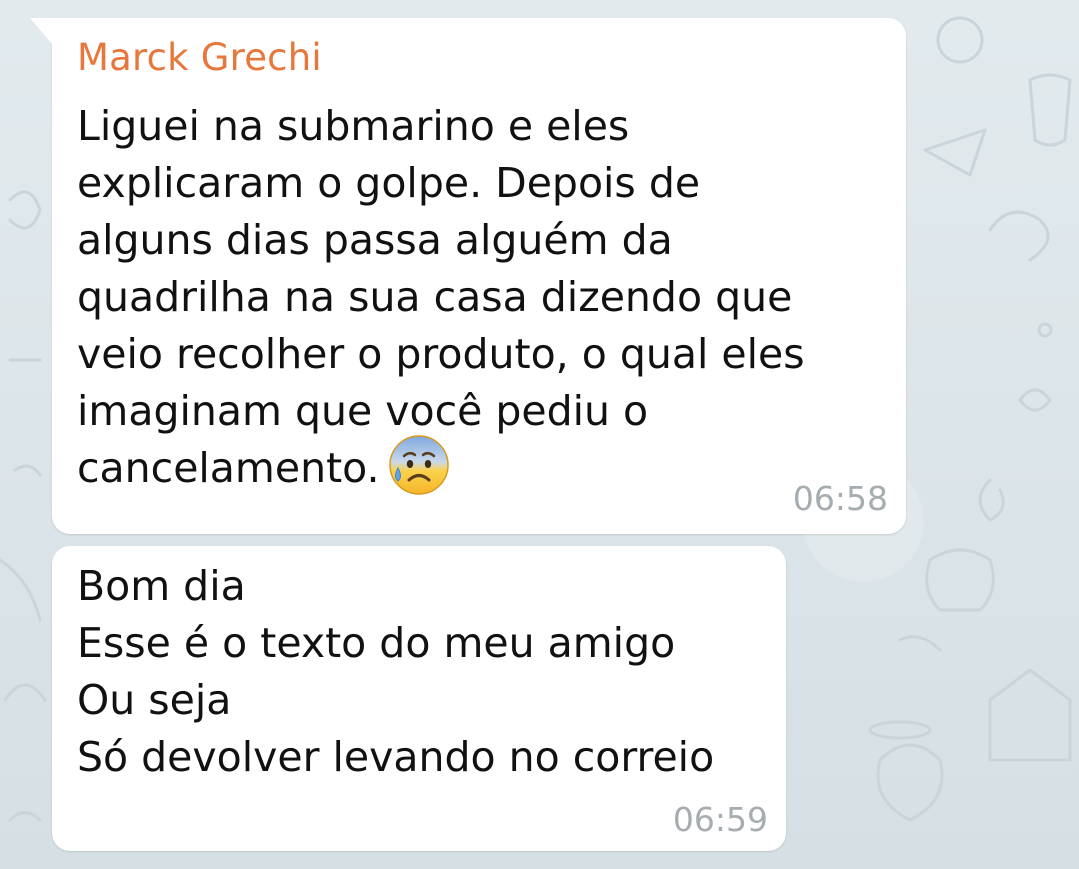  What do you see at coordinates (41, 31) in the screenshot?
I see `bubble-tail` at bounding box center [41, 31].